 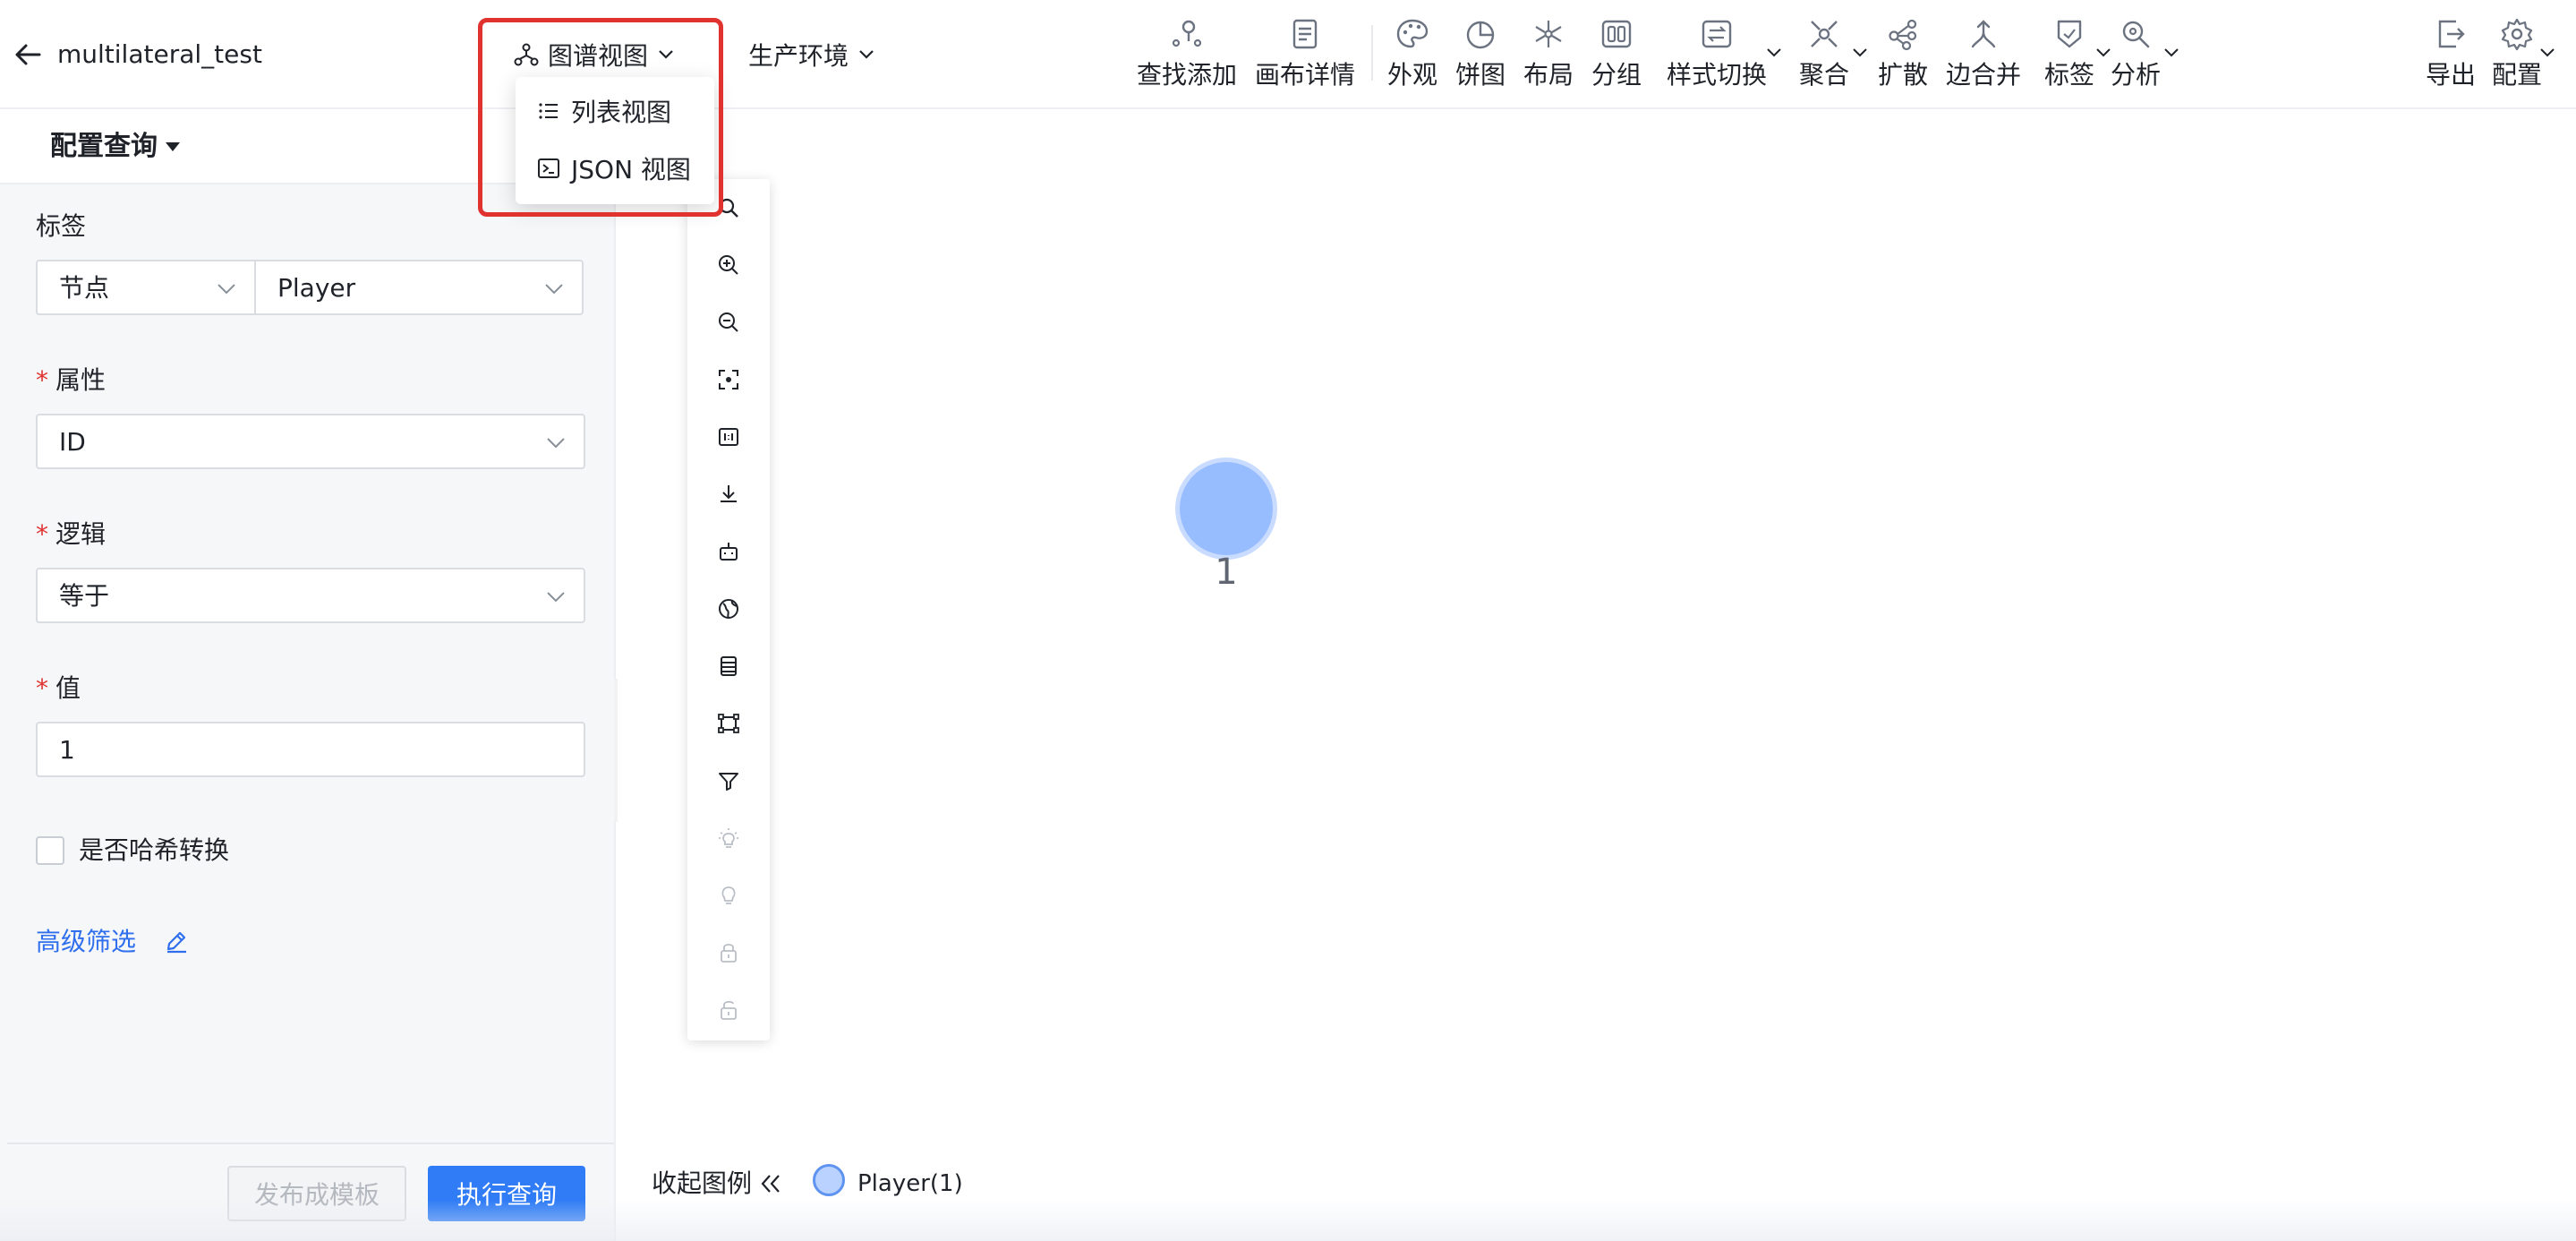 What do you see at coordinates (310, 749) in the screenshot?
I see `value-input: 1` at bounding box center [310, 749].